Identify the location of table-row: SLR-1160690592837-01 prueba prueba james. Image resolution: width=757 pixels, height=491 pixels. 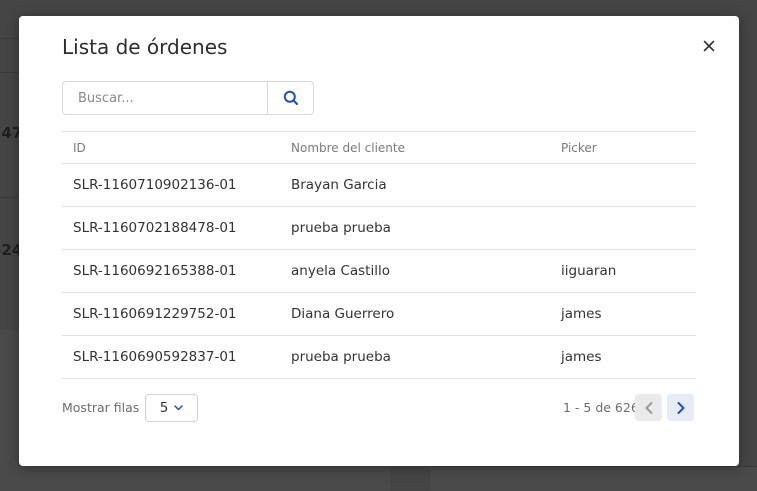
(379, 357).